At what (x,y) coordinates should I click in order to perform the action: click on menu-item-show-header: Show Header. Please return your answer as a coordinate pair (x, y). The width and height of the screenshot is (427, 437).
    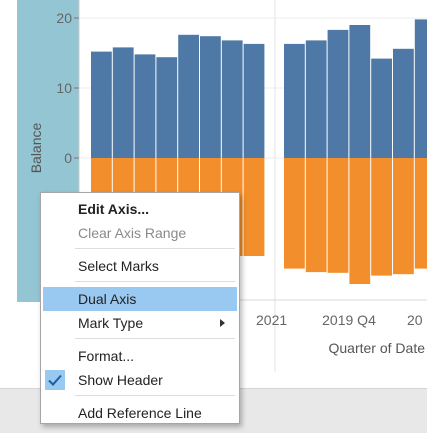
    Looking at the image, I should click on (140, 380).